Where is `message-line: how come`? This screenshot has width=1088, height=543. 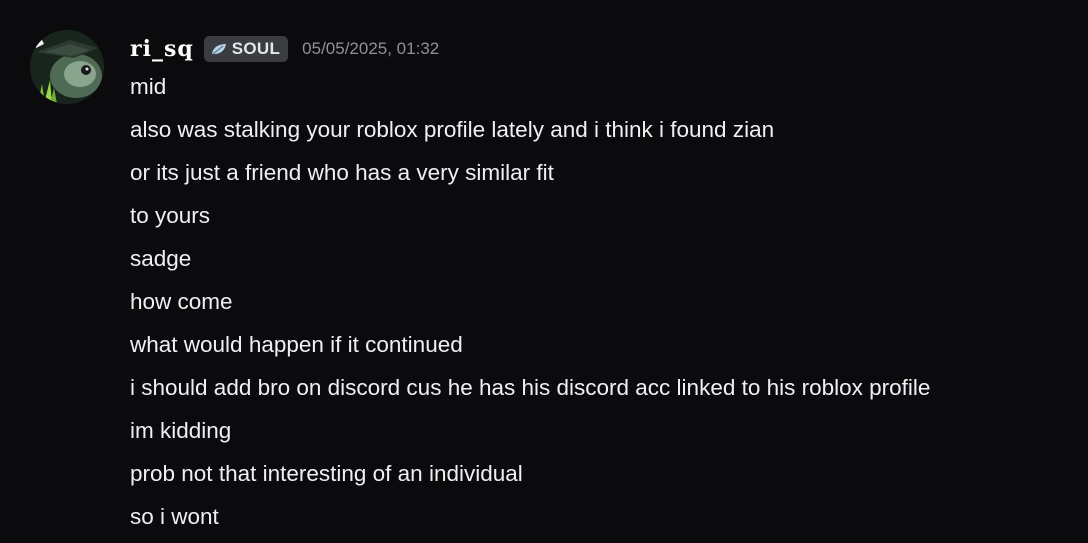 message-line: how come is located at coordinates (181, 301).